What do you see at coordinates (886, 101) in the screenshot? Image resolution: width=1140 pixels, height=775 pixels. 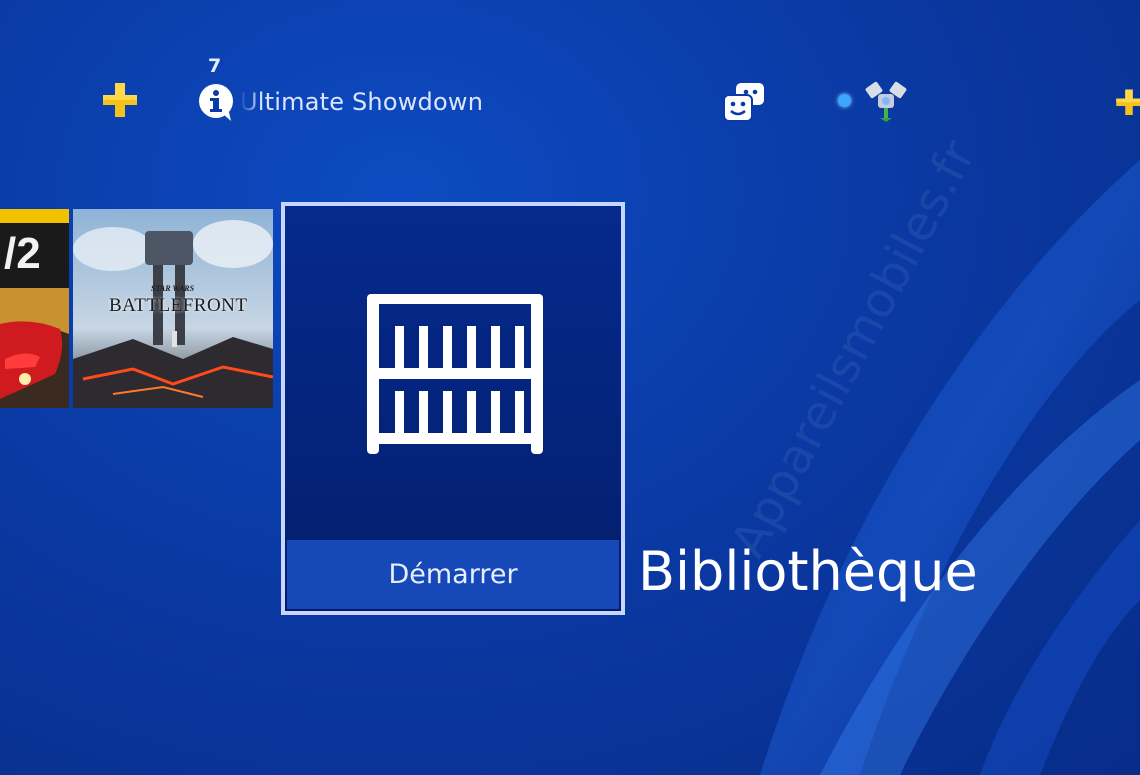 I see `trophies-icon` at bounding box center [886, 101].